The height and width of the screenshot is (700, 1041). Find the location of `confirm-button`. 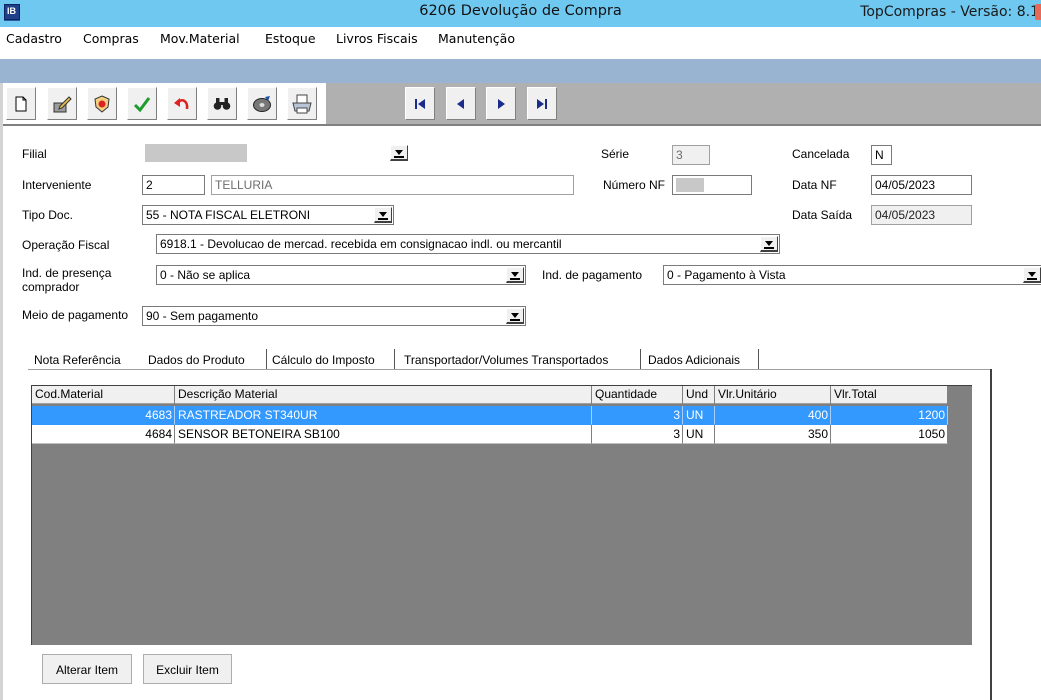

confirm-button is located at coordinates (142, 103).